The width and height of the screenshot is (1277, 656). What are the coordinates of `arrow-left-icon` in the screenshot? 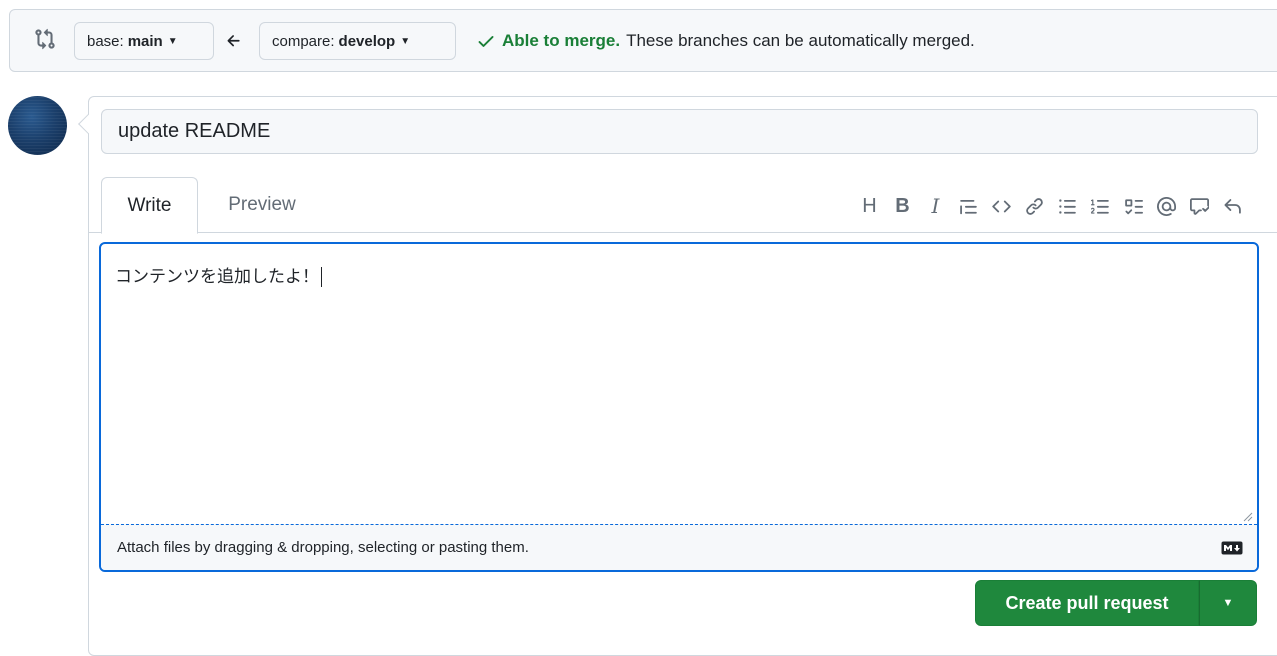 It's located at (233, 41).